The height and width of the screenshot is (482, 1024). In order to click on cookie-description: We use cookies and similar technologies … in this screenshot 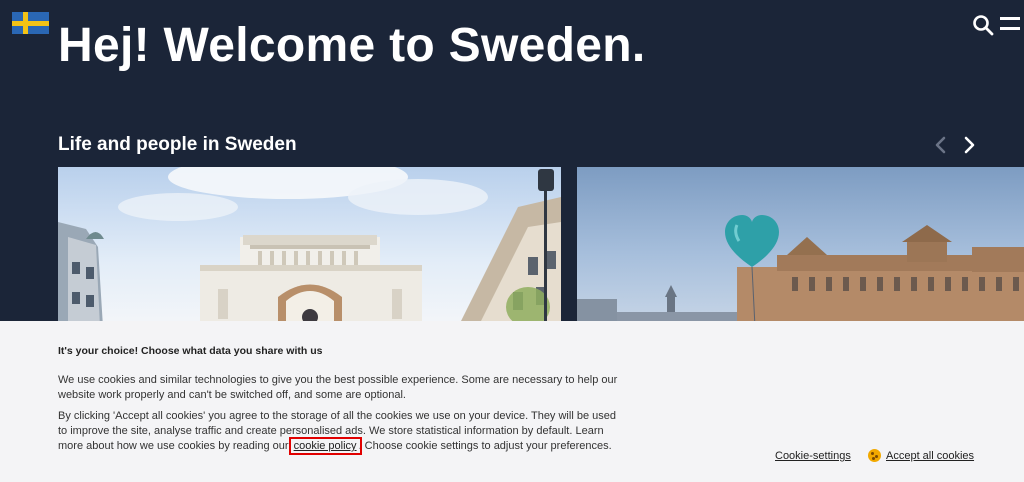, I will do `click(338, 387)`.